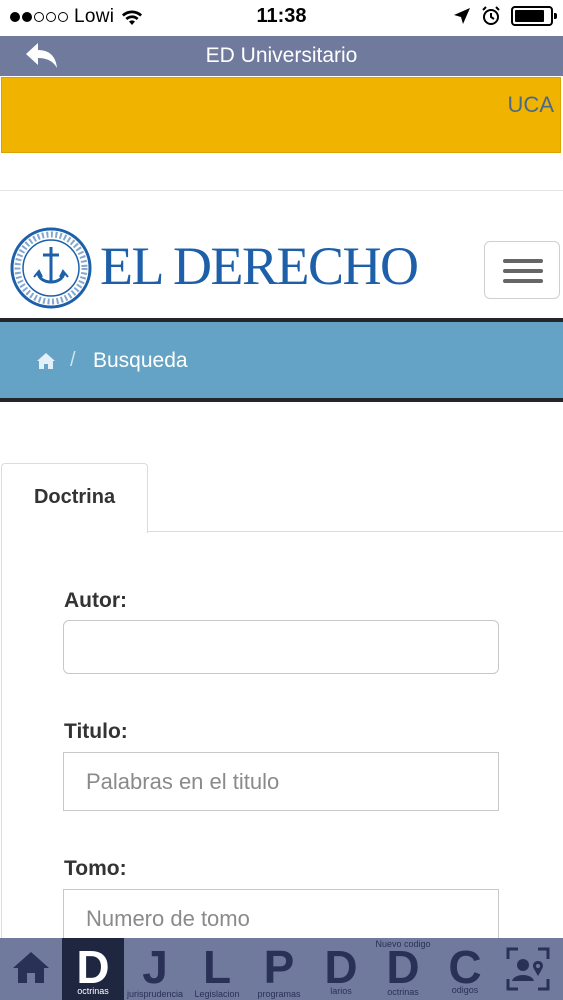  Describe the element at coordinates (523, 261) in the screenshot. I see `hamburger-menu-icon` at that location.